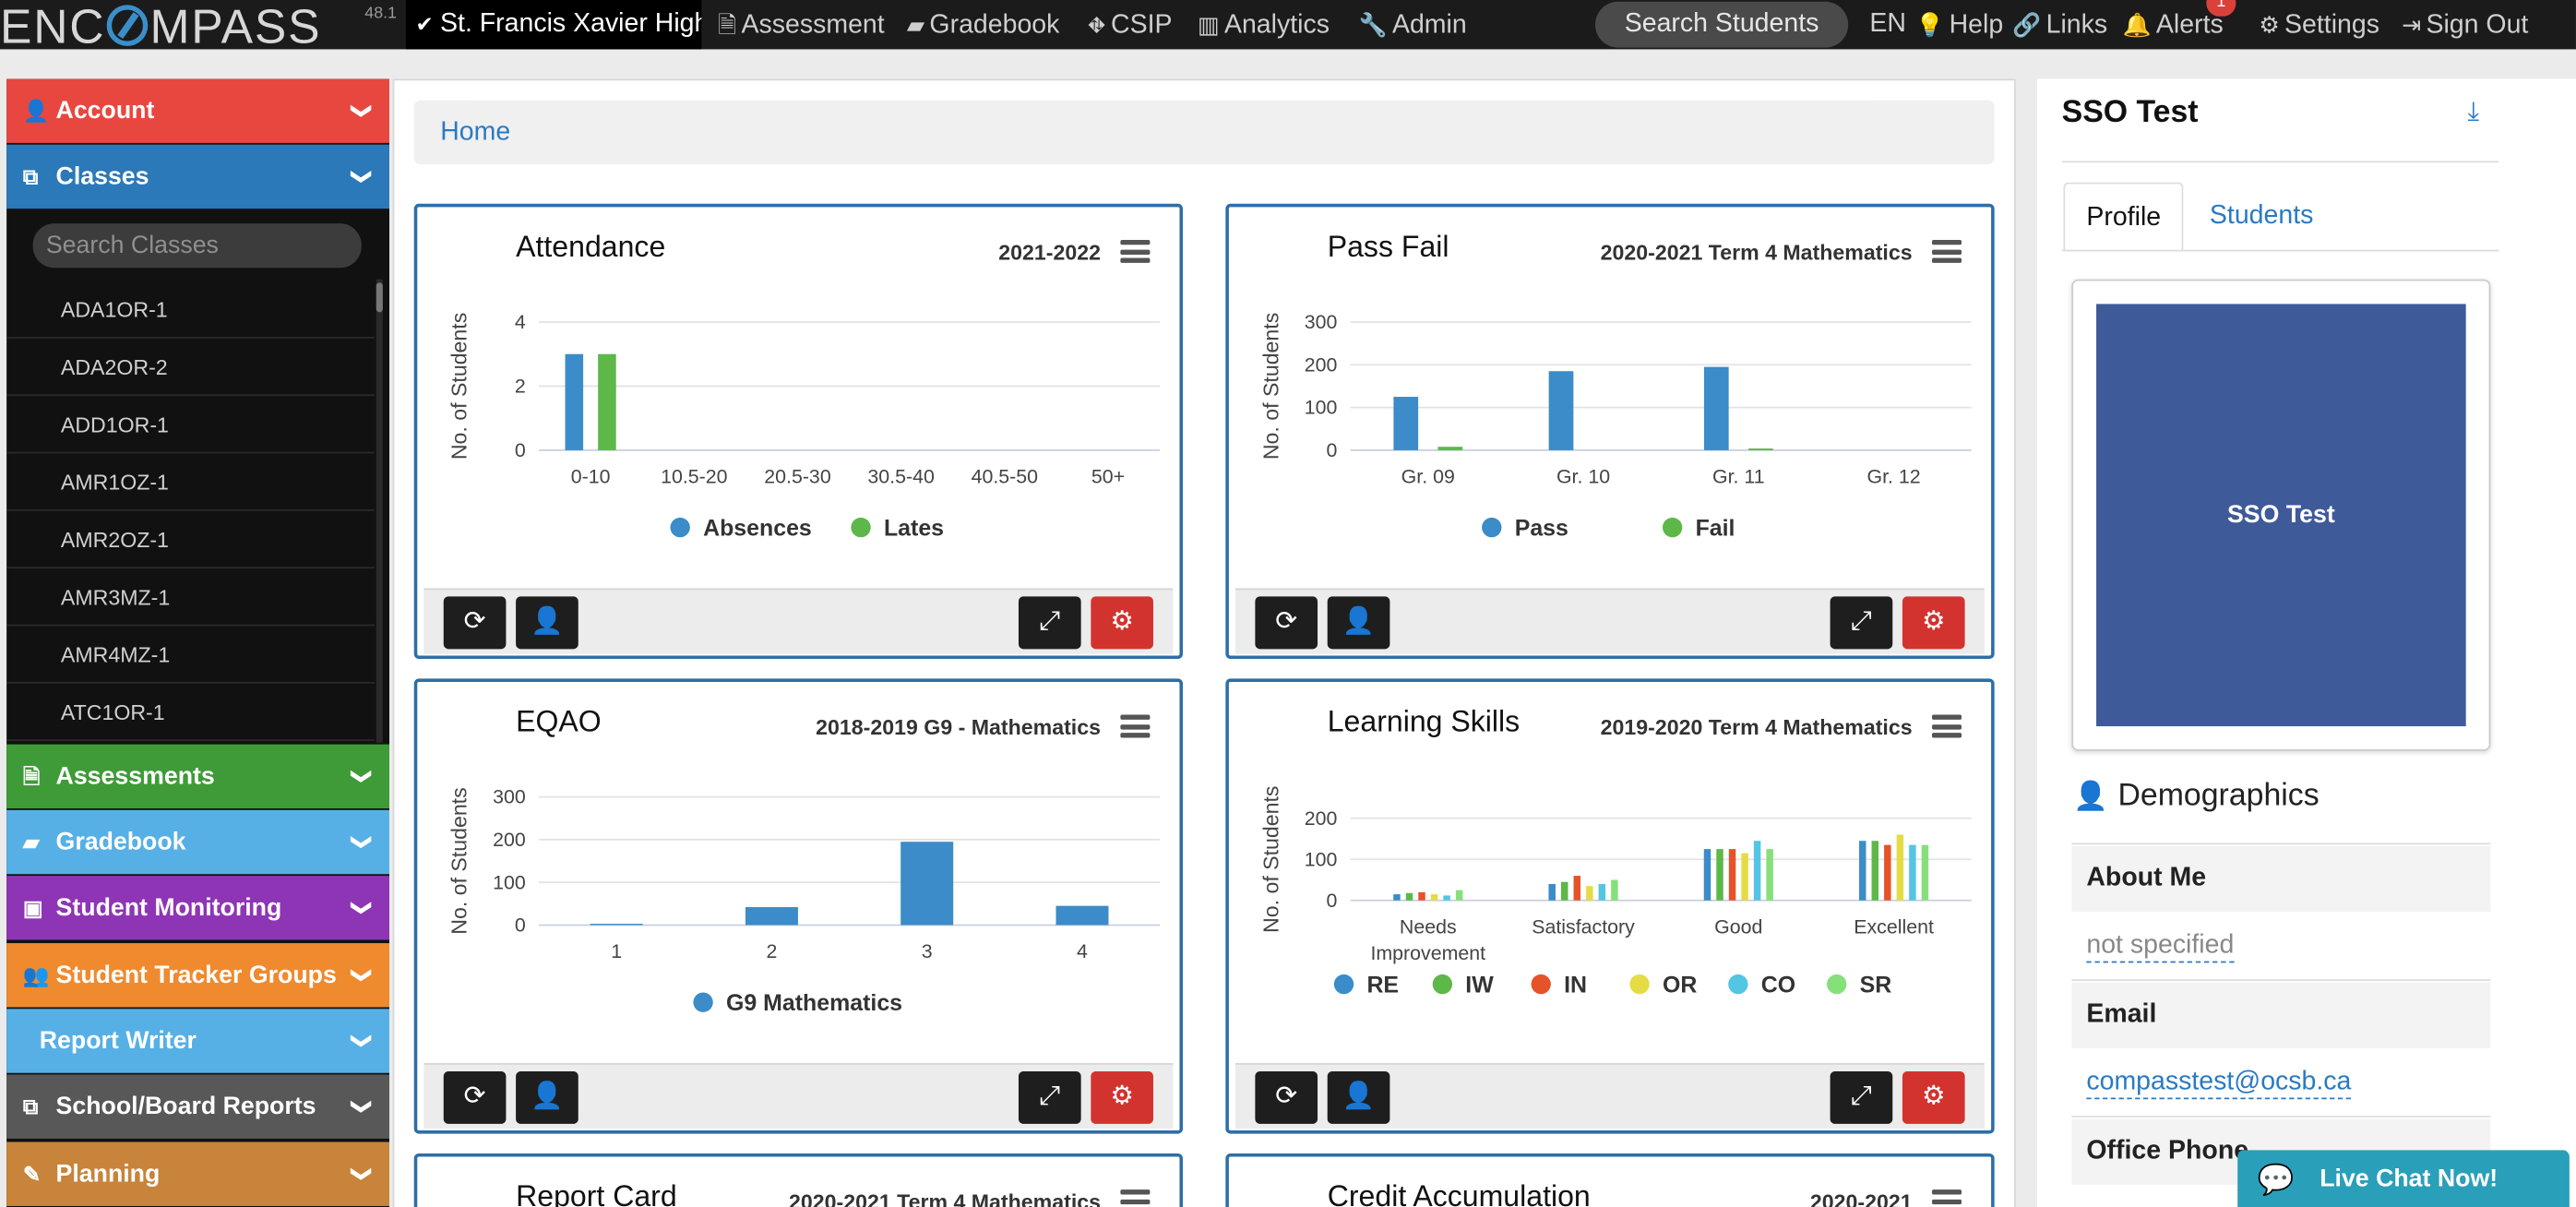 Image resolution: width=2576 pixels, height=1207 pixels. Describe the element at coordinates (2319, 24) in the screenshot. I see `nav-settings: ⚙ Settings` at that location.